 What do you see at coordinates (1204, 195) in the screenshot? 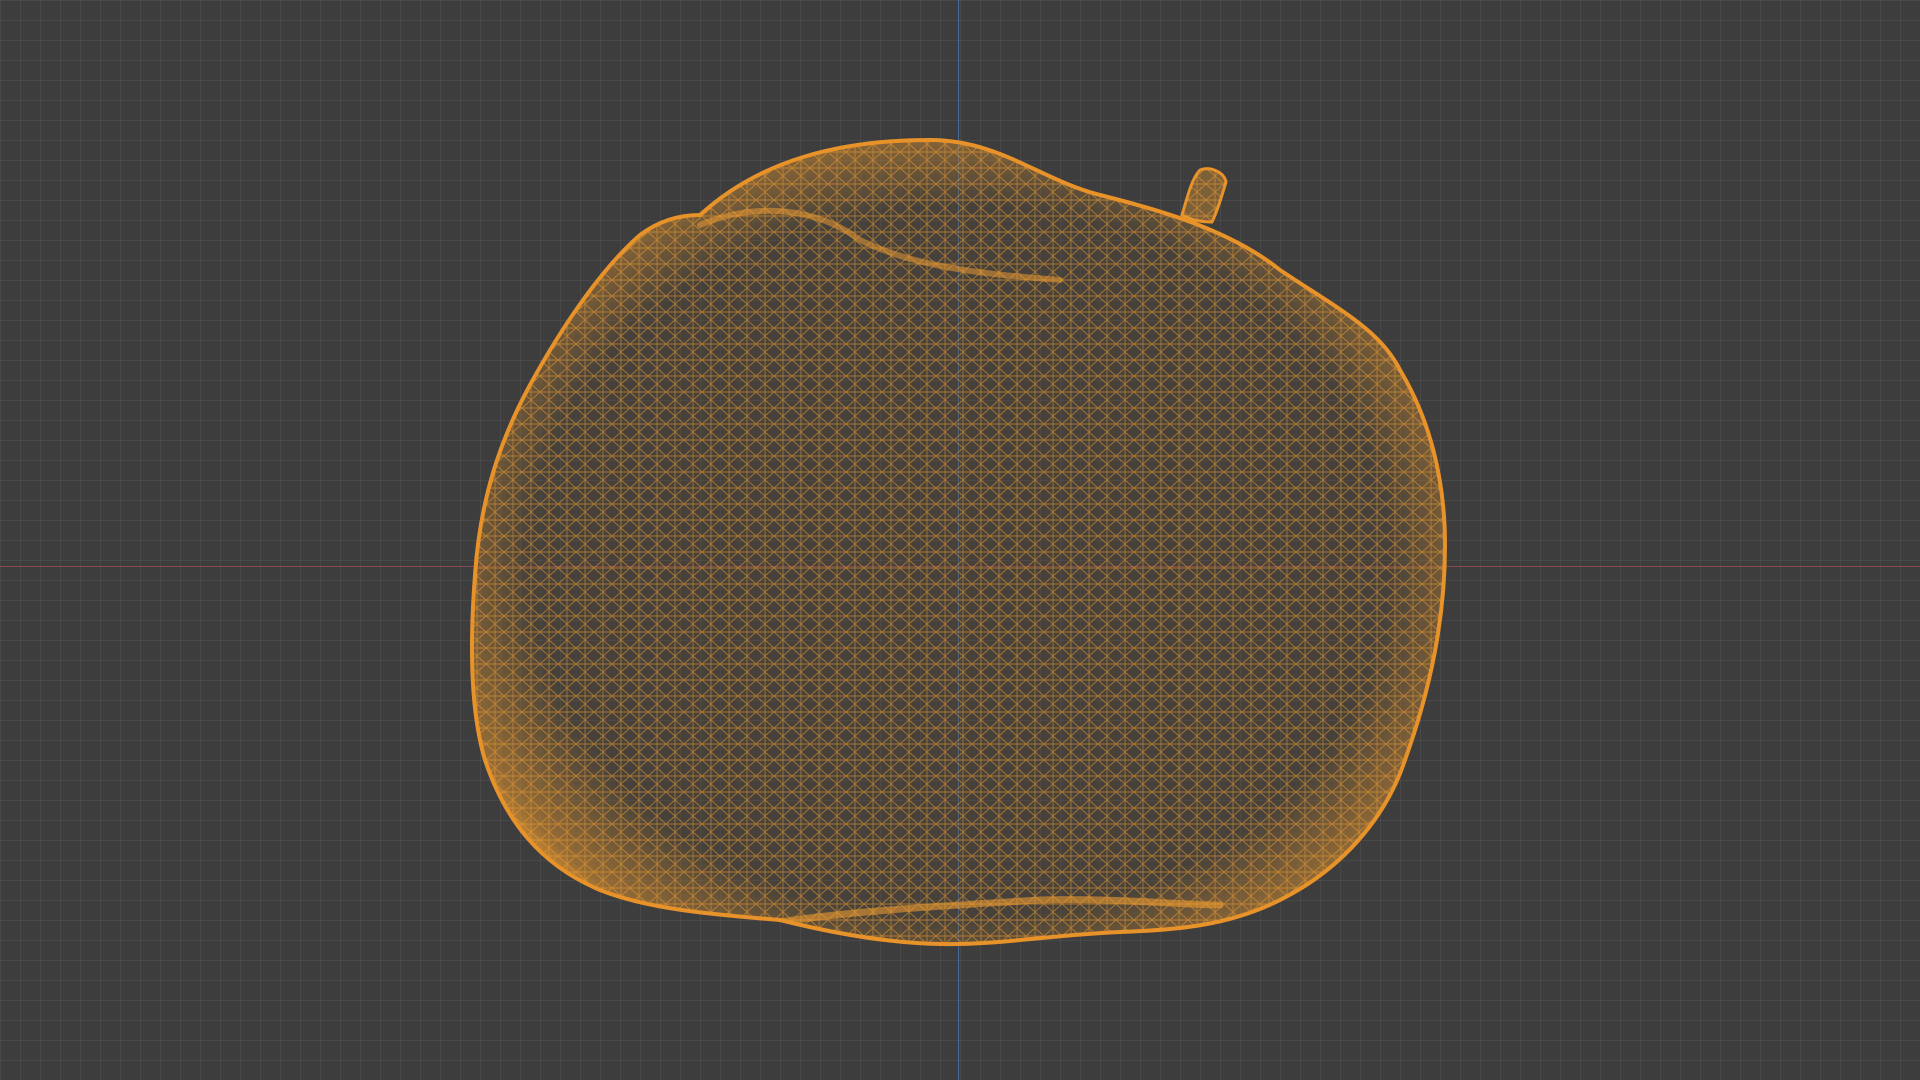
I see `stem-mesh` at bounding box center [1204, 195].